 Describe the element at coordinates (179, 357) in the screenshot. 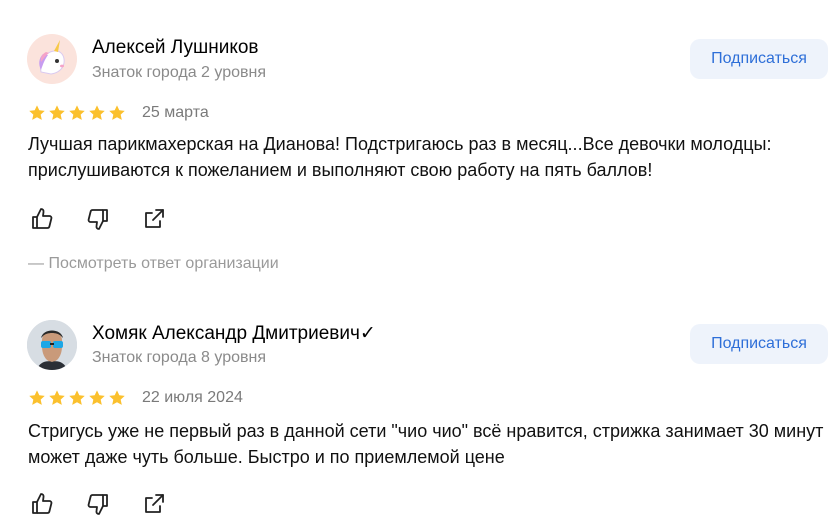

I see `author-level: Знаток города 8 уровня` at that location.